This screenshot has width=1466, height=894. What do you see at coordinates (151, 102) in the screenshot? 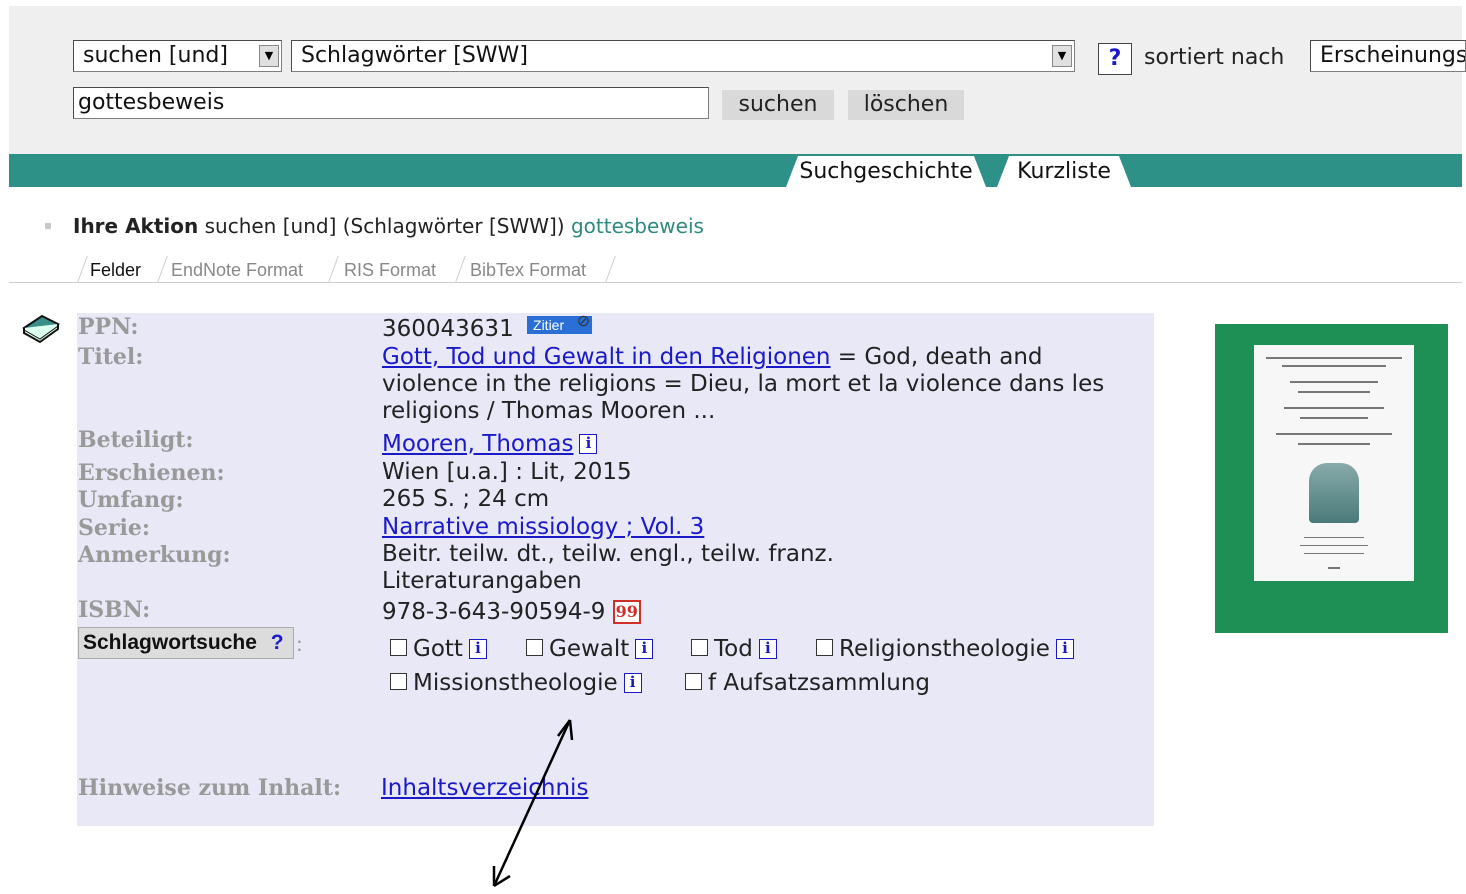
I see `search-input-value: gottesbeweis` at bounding box center [151, 102].